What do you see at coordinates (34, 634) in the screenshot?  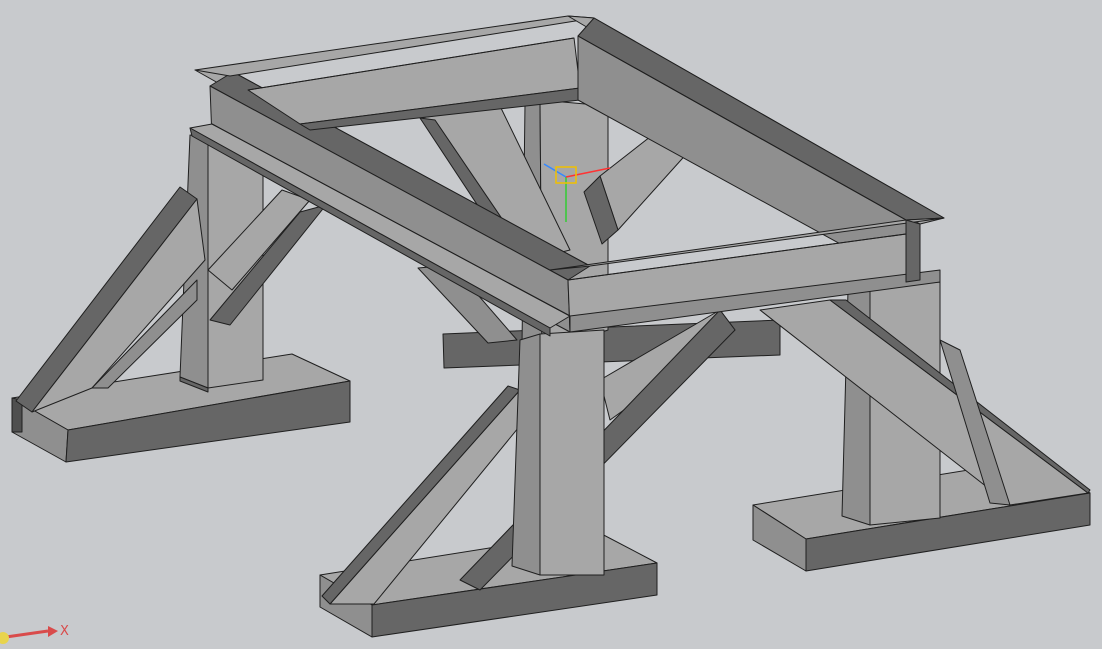 I see `axis-triad: X` at bounding box center [34, 634].